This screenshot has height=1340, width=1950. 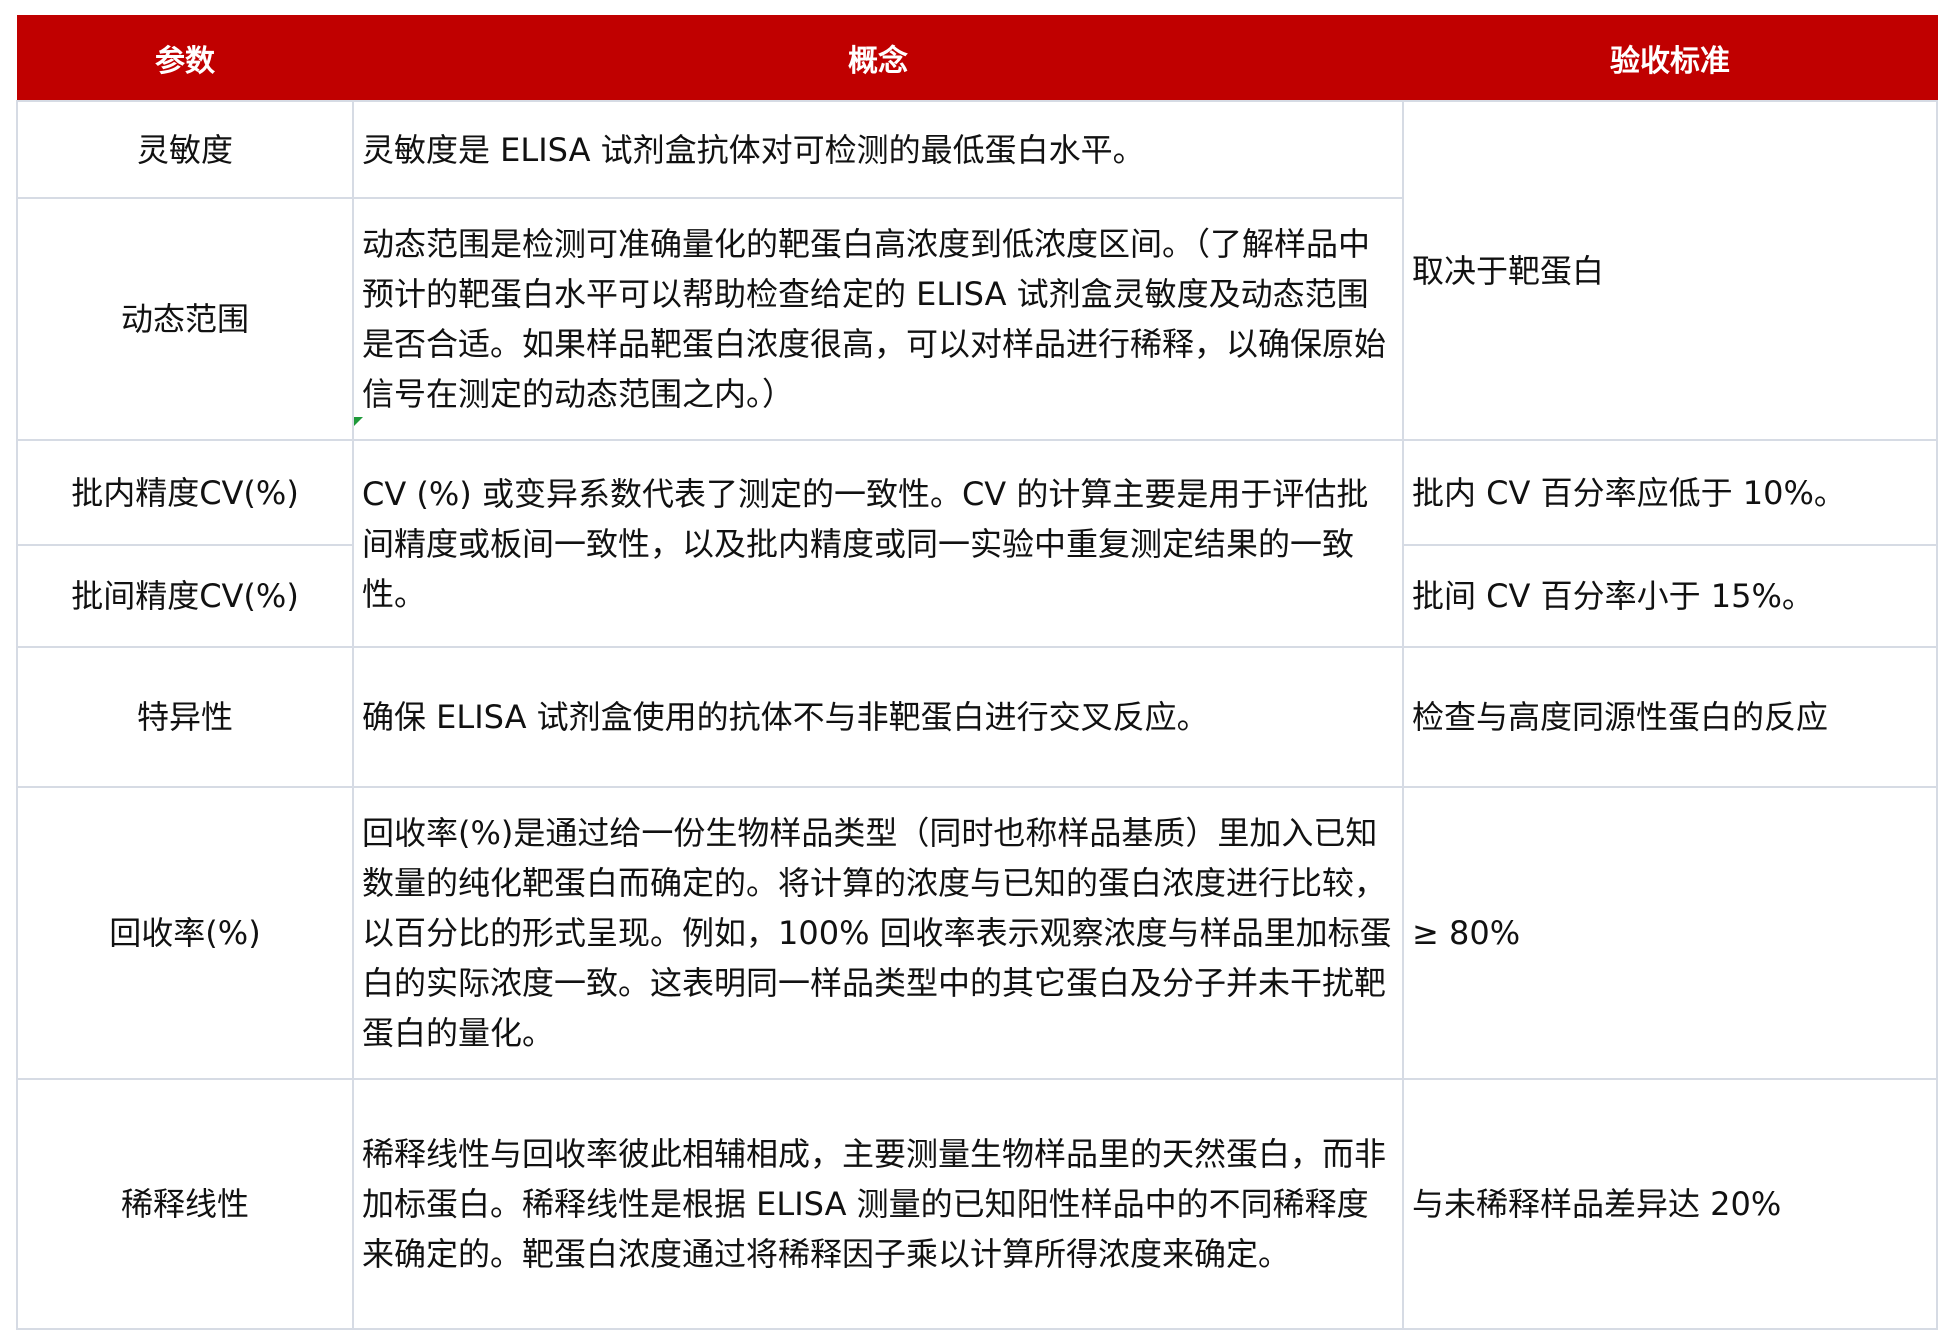 I want to click on param-cell-intra-cv: 批内精度CV(%), so click(x=185, y=492).